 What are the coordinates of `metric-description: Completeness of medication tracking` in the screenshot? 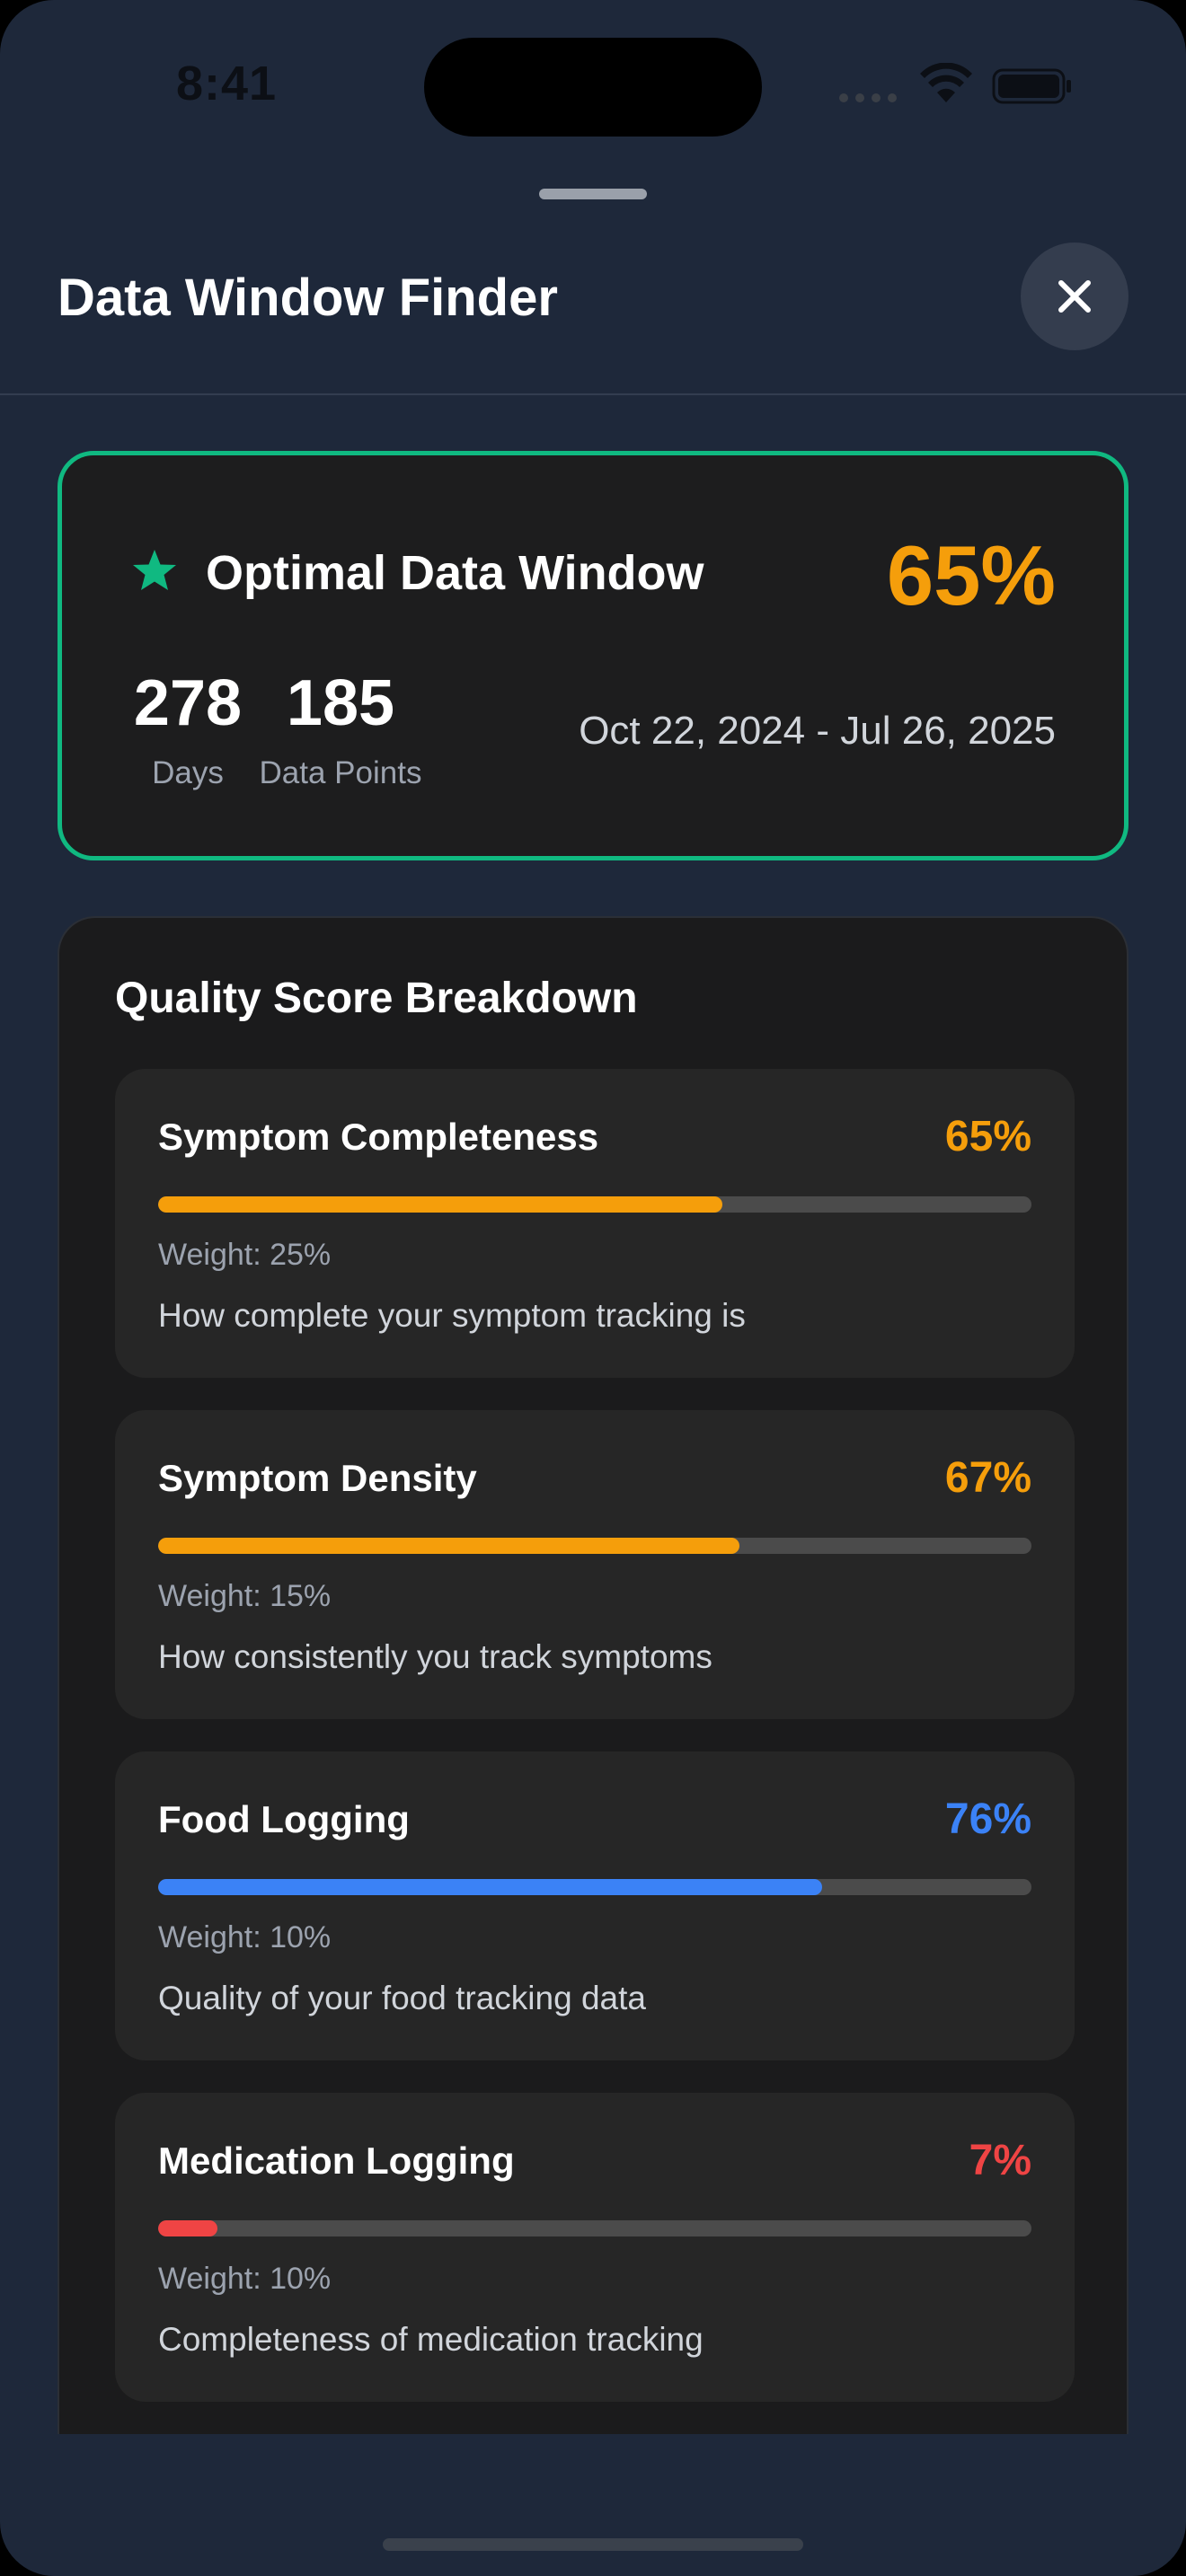 It's located at (431, 2339).